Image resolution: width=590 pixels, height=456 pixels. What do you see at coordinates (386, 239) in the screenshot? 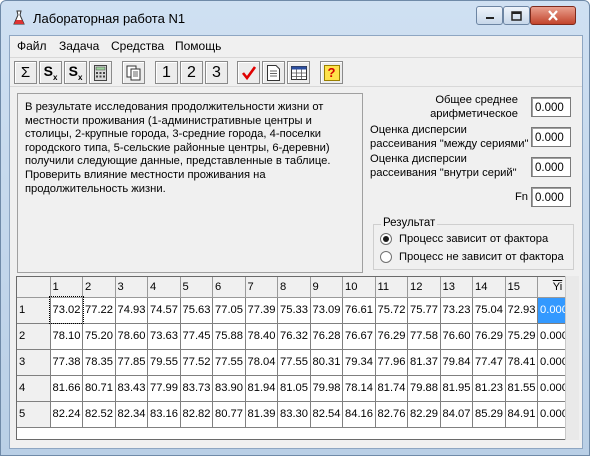
I see `radio-depends-indicator` at bounding box center [386, 239].